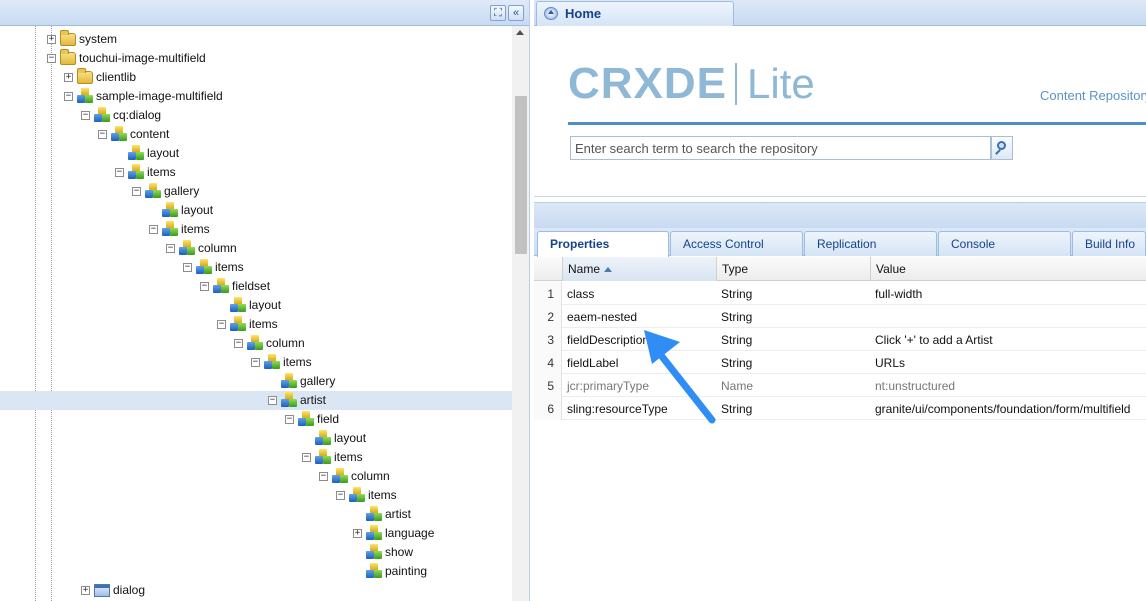 The height and width of the screenshot is (601, 1146). I want to click on table-row: 2 eaem-nested String, so click(840, 316).